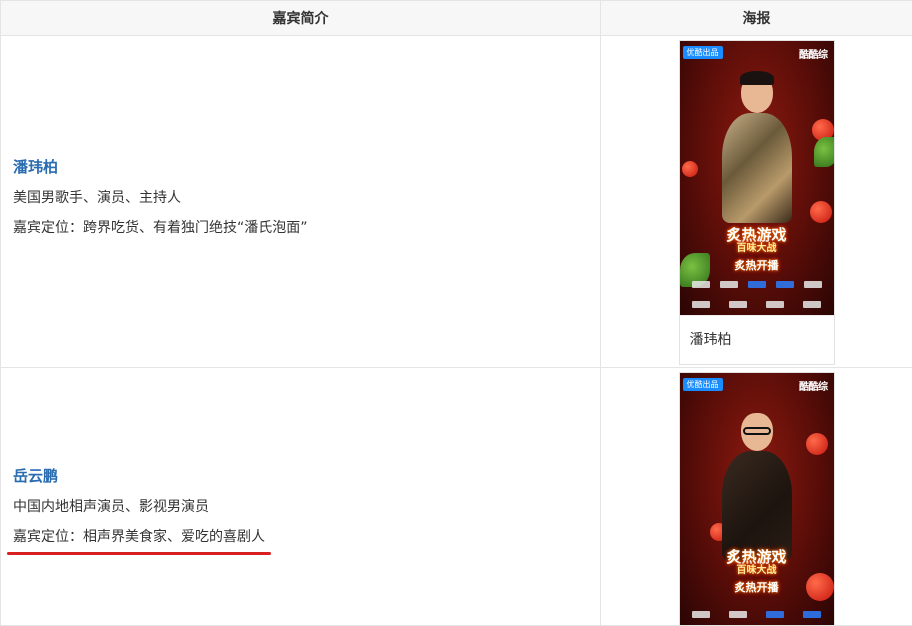 The image size is (912, 626). What do you see at coordinates (821, 212) in the screenshot?
I see `tomato-icon` at bounding box center [821, 212].